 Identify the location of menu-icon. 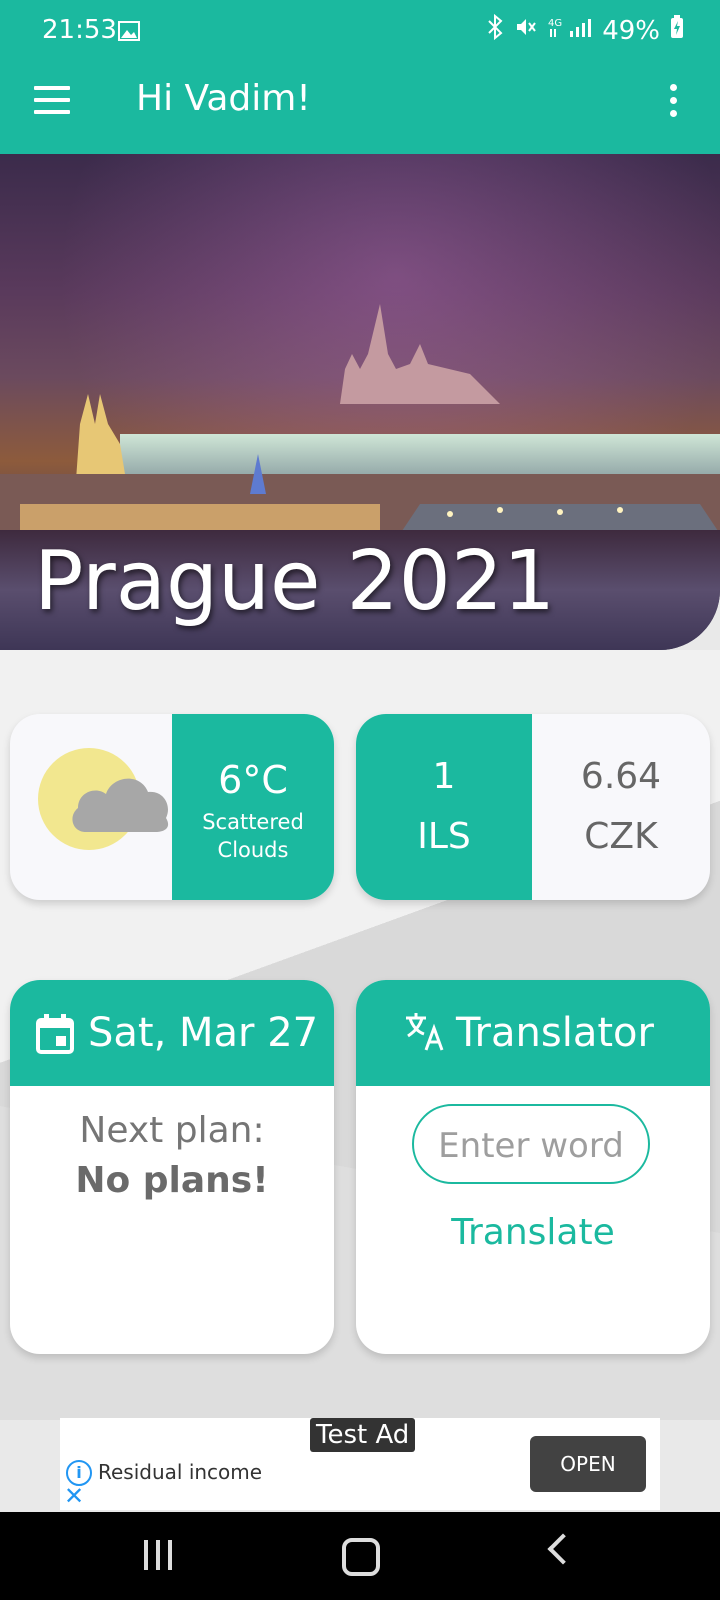
(52, 102).